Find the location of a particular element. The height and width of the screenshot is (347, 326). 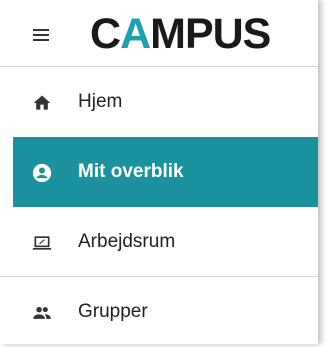

laptop-icon is located at coordinates (42, 243).